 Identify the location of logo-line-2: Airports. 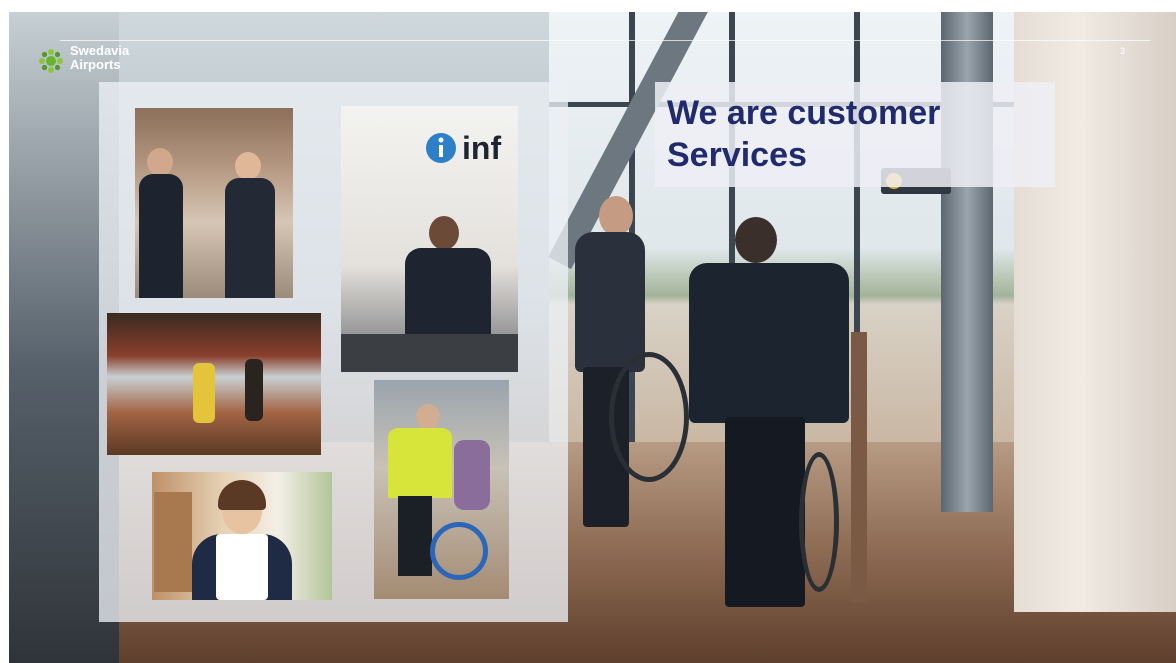
(95, 64).